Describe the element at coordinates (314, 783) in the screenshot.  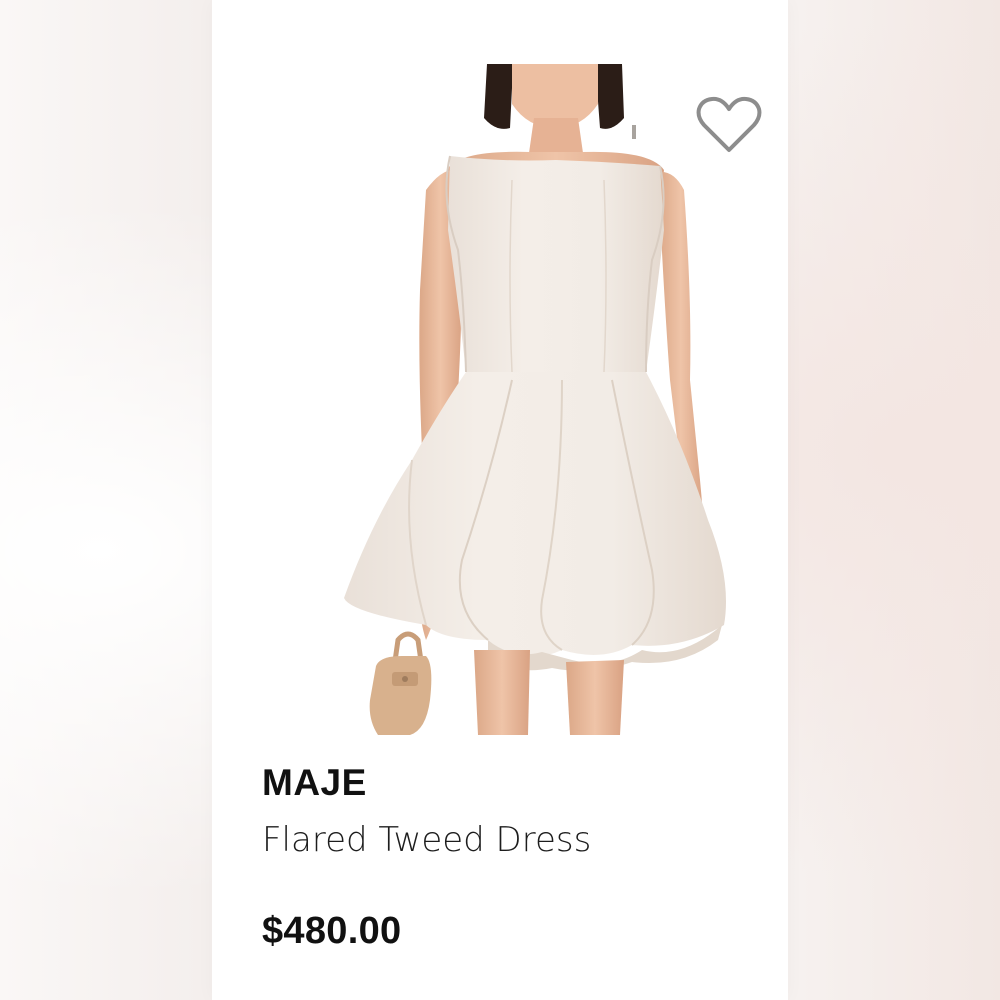
I see `brand-name: MAJE` at that location.